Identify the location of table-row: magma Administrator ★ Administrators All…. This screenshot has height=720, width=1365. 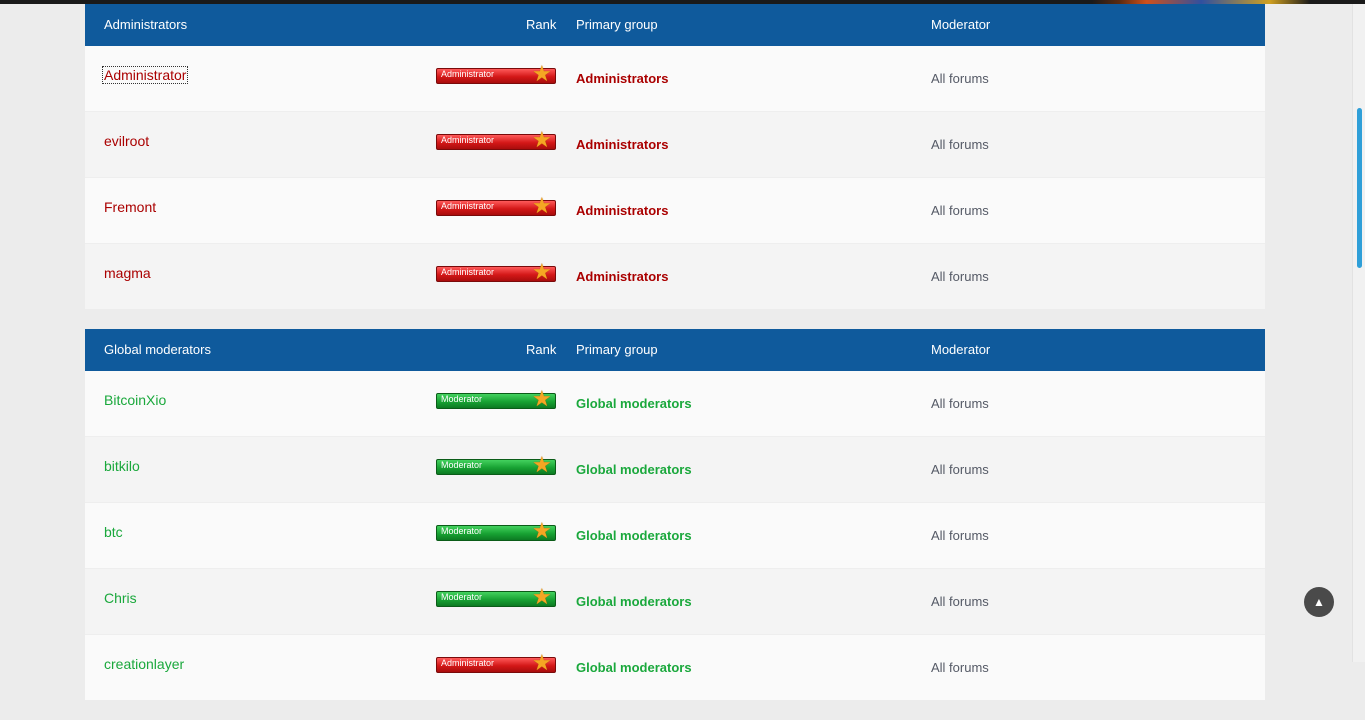
(675, 276).